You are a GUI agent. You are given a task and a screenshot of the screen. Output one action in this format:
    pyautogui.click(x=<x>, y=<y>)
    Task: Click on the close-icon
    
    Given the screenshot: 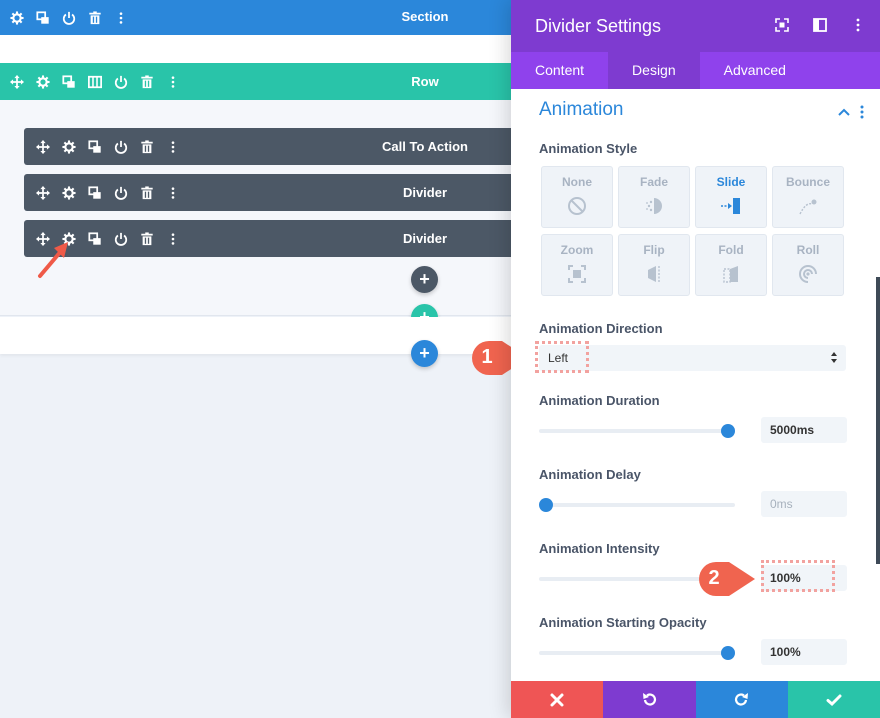 What is the action you would take?
    pyautogui.click(x=557, y=699)
    